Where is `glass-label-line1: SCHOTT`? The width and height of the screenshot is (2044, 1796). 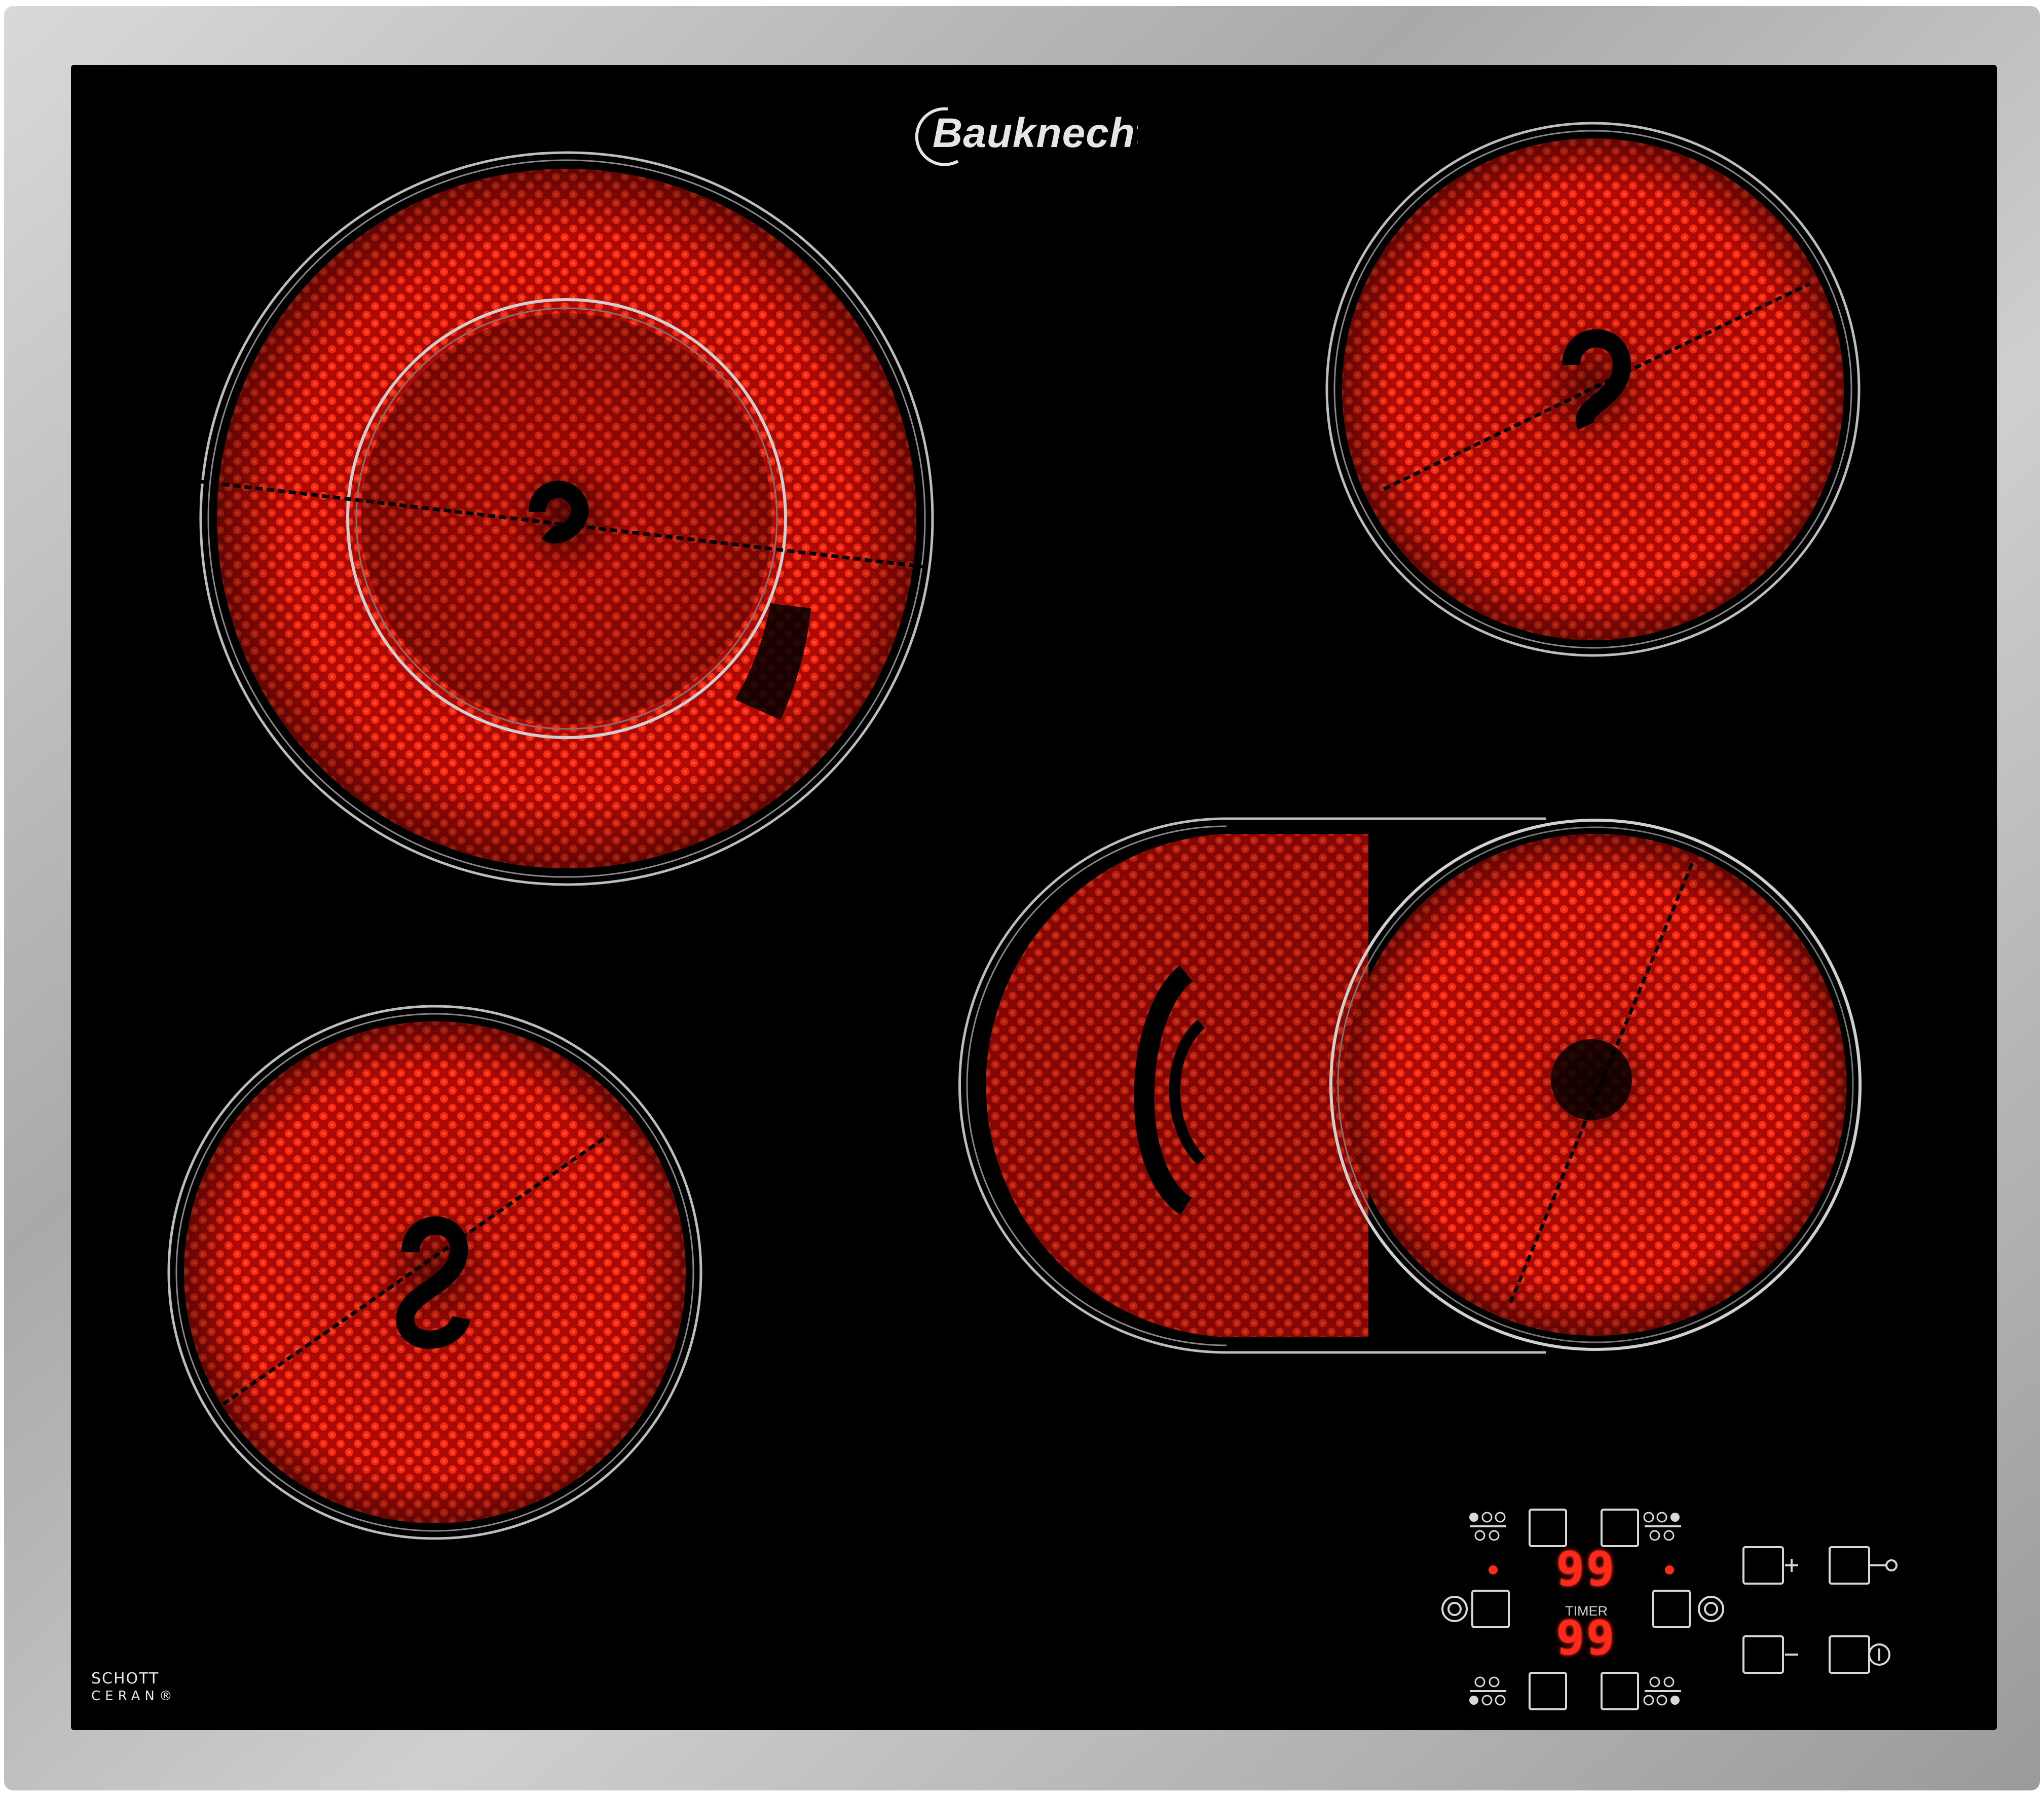 glass-label-line1: SCHOTT is located at coordinates (125, 1679).